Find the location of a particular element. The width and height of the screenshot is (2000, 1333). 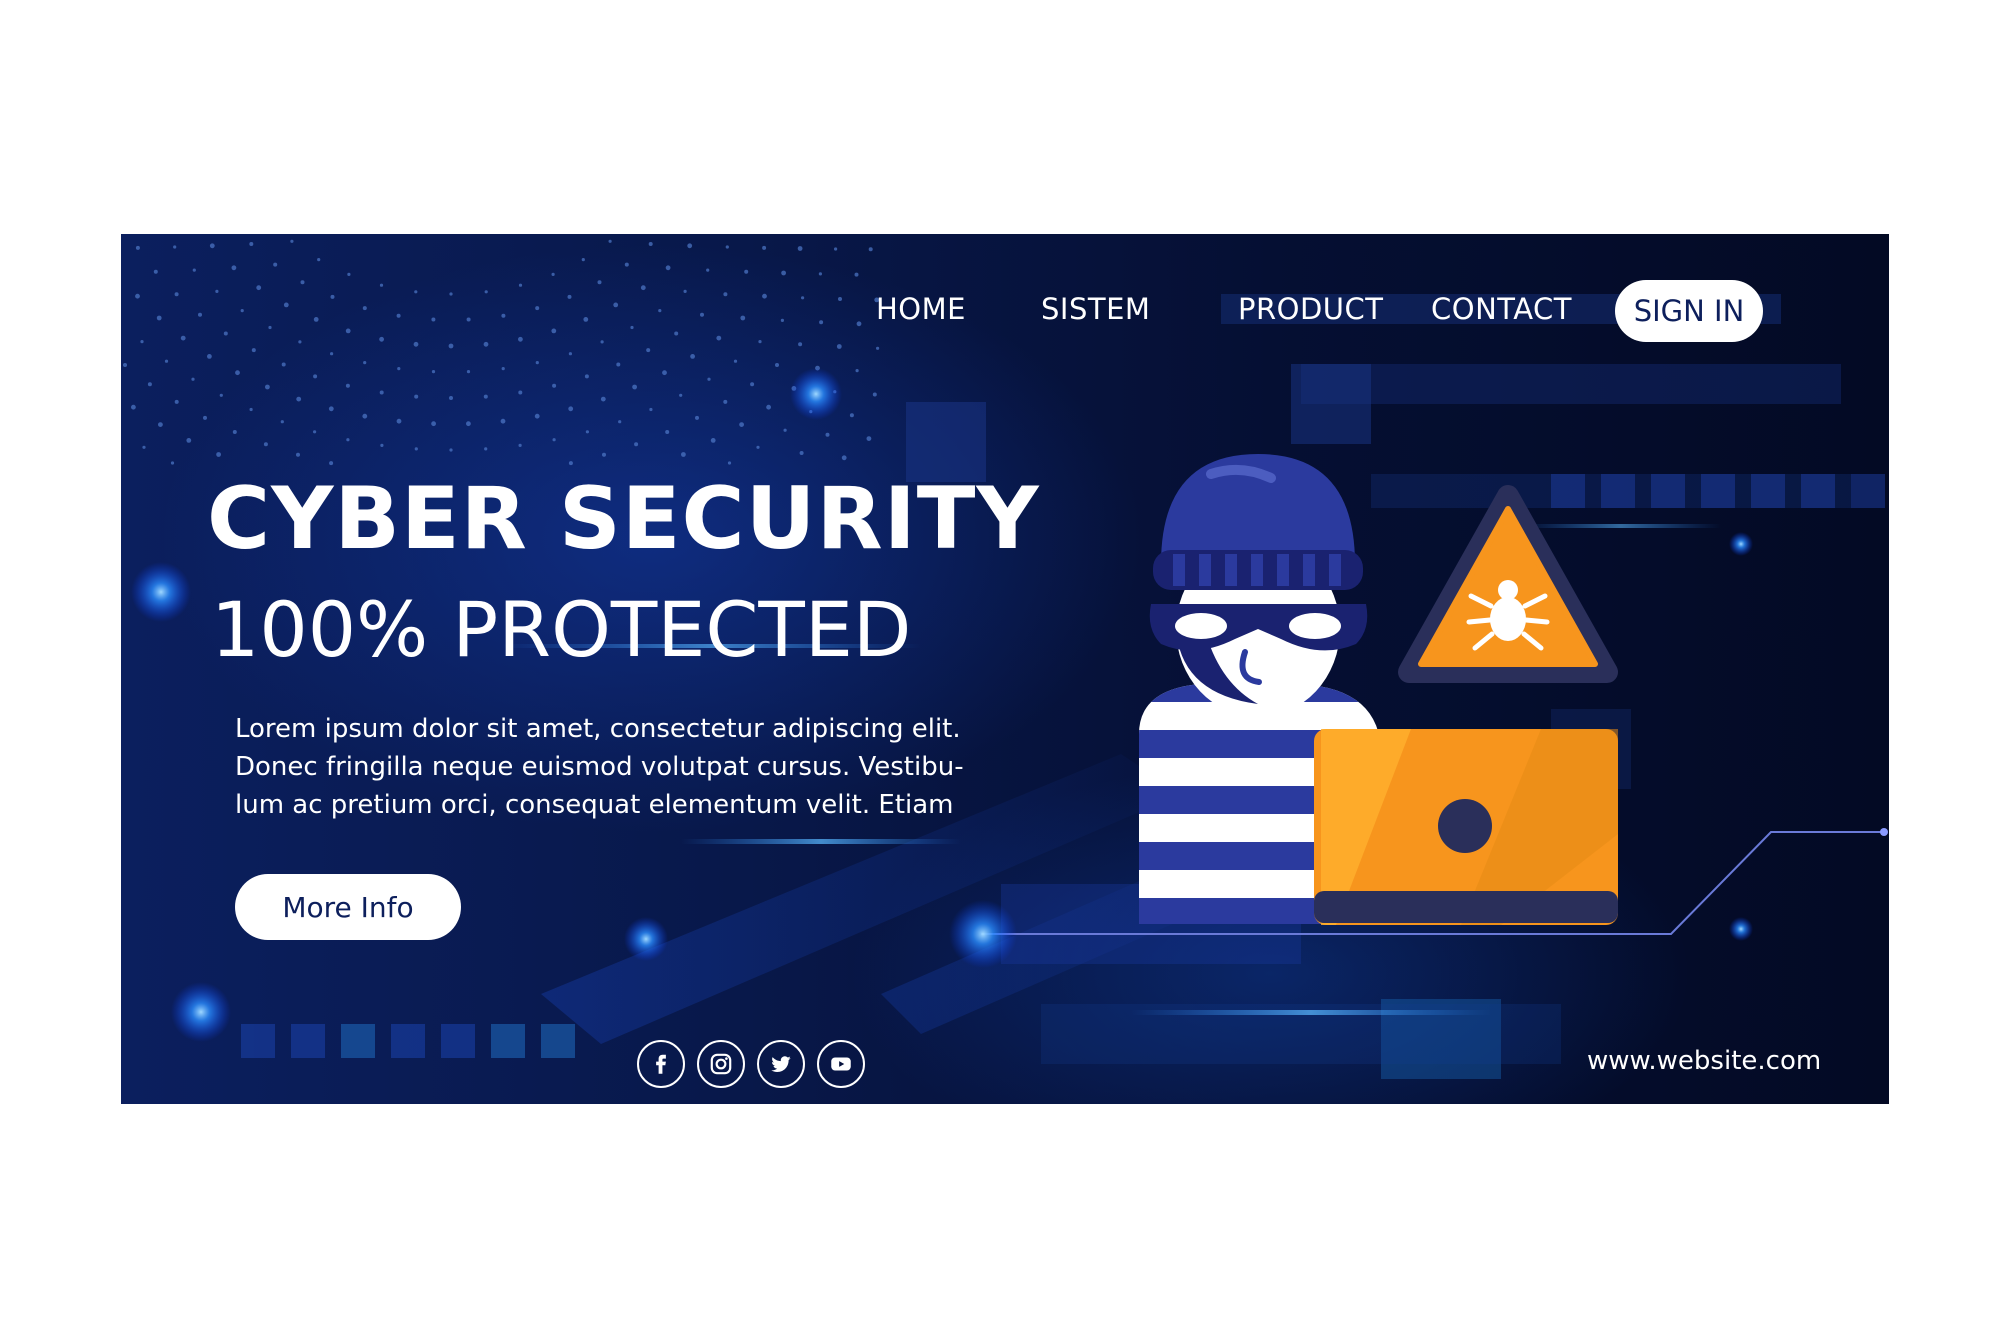

nav-home: HOME is located at coordinates (921, 309).